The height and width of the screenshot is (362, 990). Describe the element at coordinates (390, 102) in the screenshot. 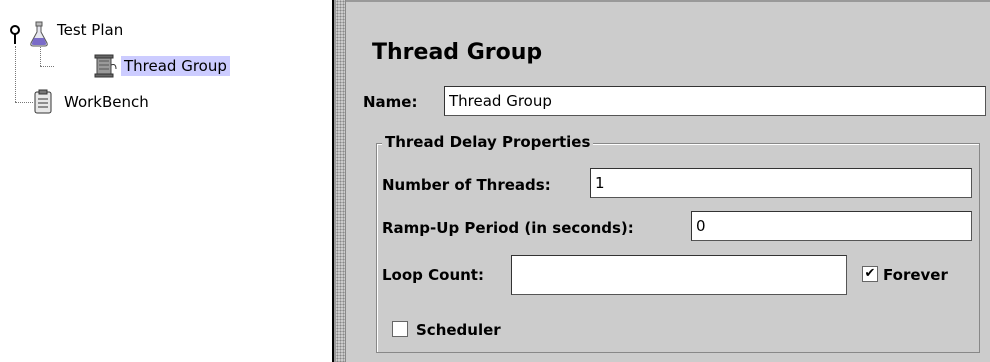

I see `name-label: Name:` at that location.